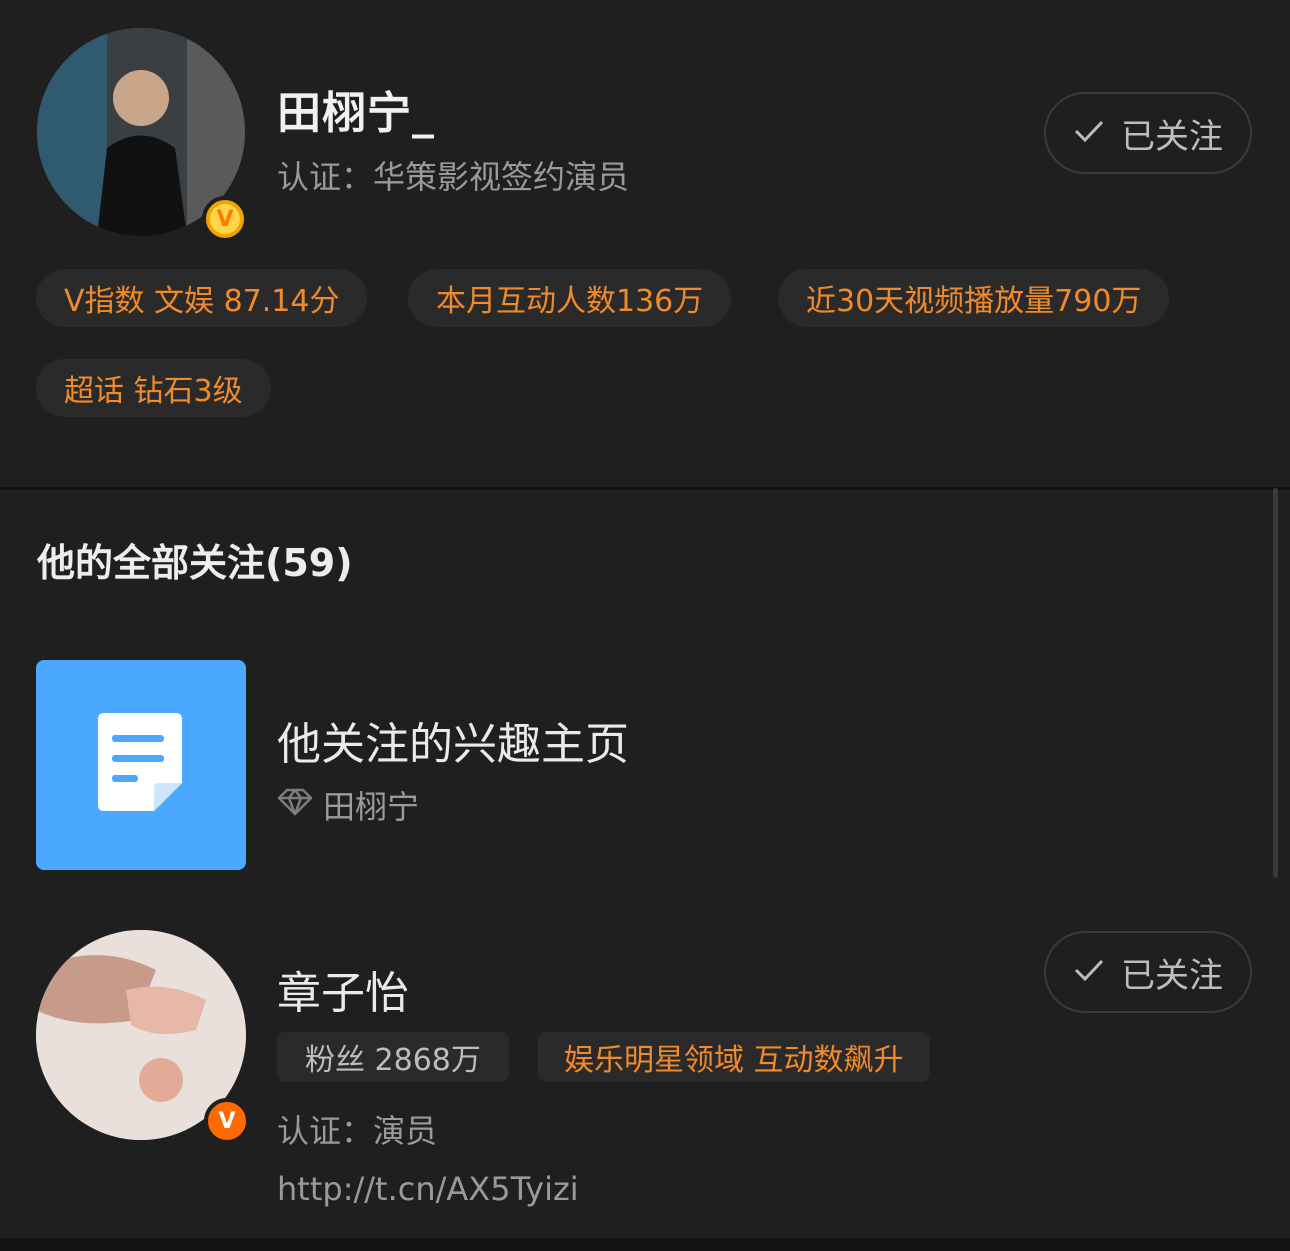  What do you see at coordinates (153, 391) in the screenshot?
I see `chip-label: 超话 钻石3级` at bounding box center [153, 391].